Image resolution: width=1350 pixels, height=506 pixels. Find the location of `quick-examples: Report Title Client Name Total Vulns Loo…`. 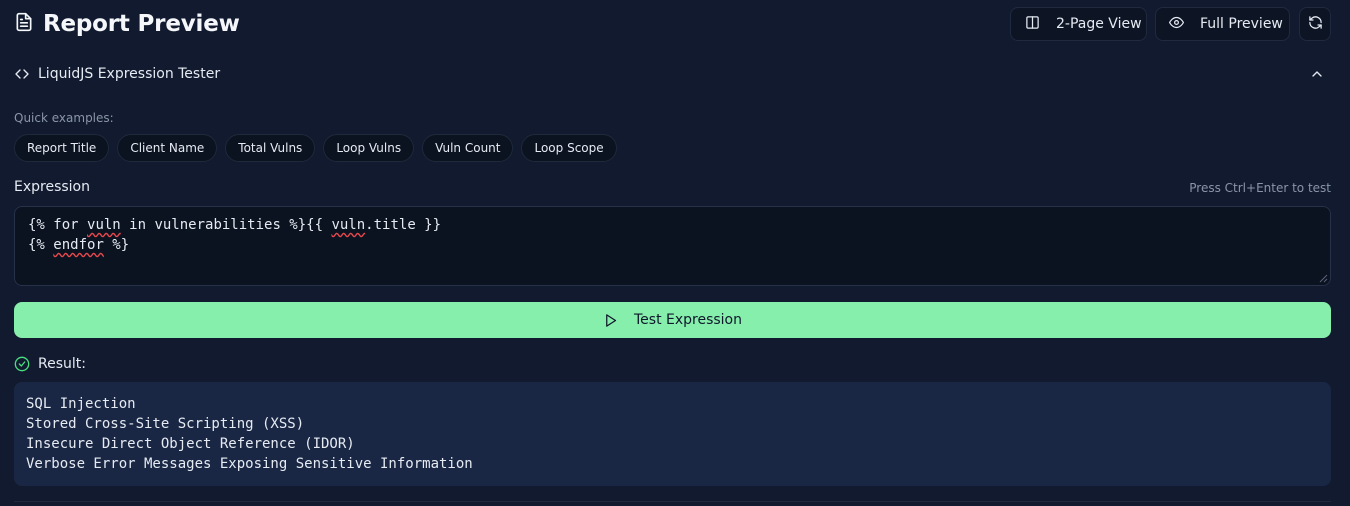

quick-examples: Report Title Client Name Total Vulns Loo… is located at coordinates (315, 148).